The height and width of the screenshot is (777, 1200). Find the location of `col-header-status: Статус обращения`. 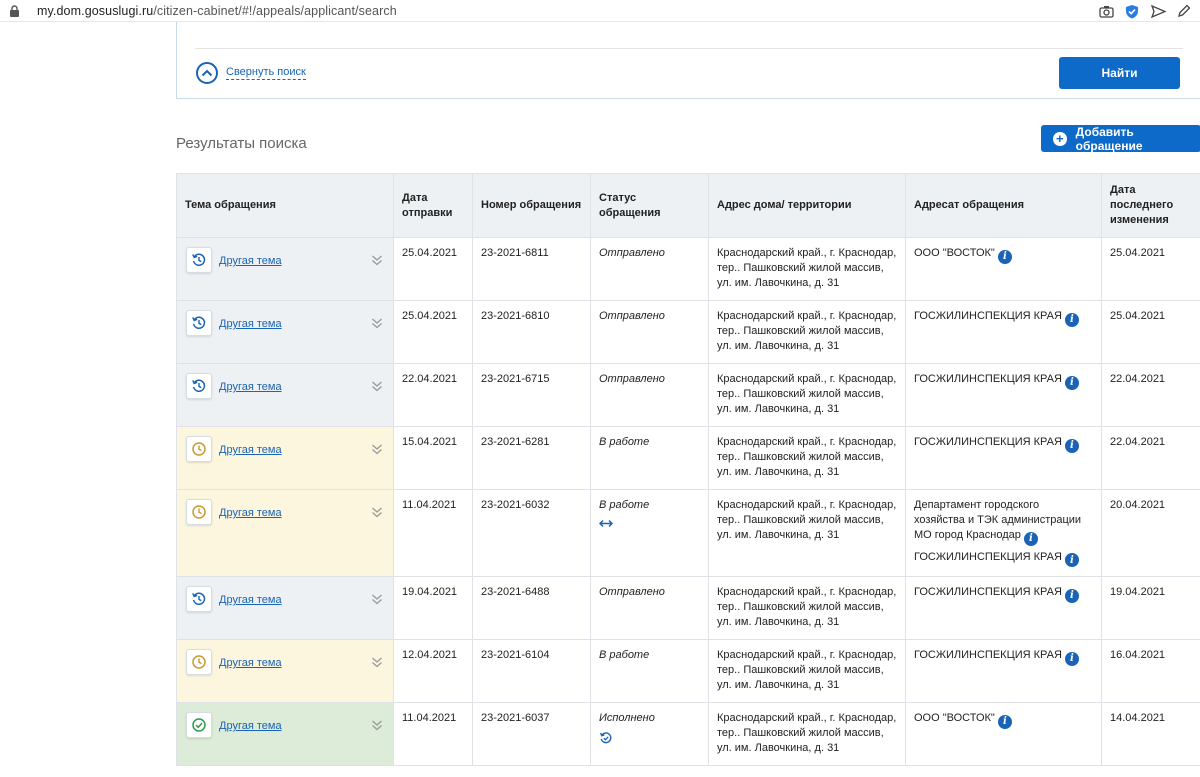

col-header-status: Статус обращения is located at coordinates (649, 205).